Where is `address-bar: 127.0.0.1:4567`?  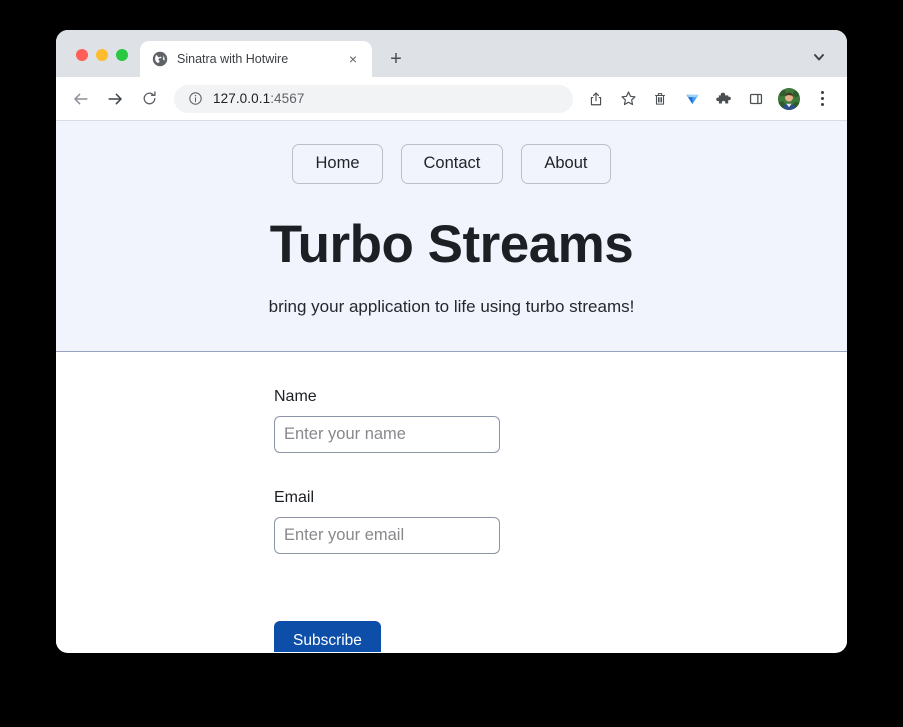 address-bar: 127.0.0.1:4567 is located at coordinates (373, 98).